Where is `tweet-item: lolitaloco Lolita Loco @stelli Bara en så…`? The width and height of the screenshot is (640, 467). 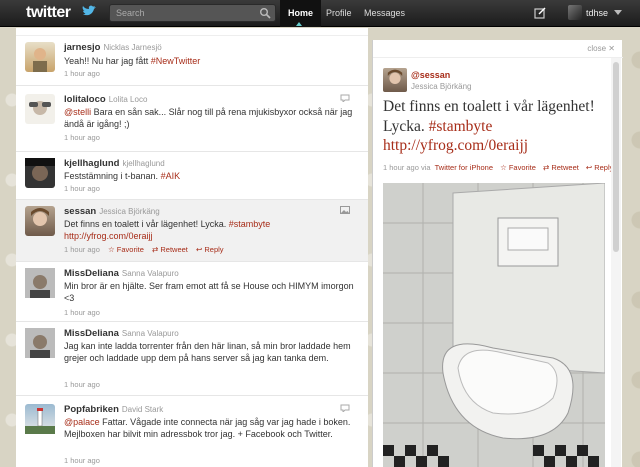 tweet-item: lolitaloco Lolita Loco @stelli Bara en så… is located at coordinates (192, 119).